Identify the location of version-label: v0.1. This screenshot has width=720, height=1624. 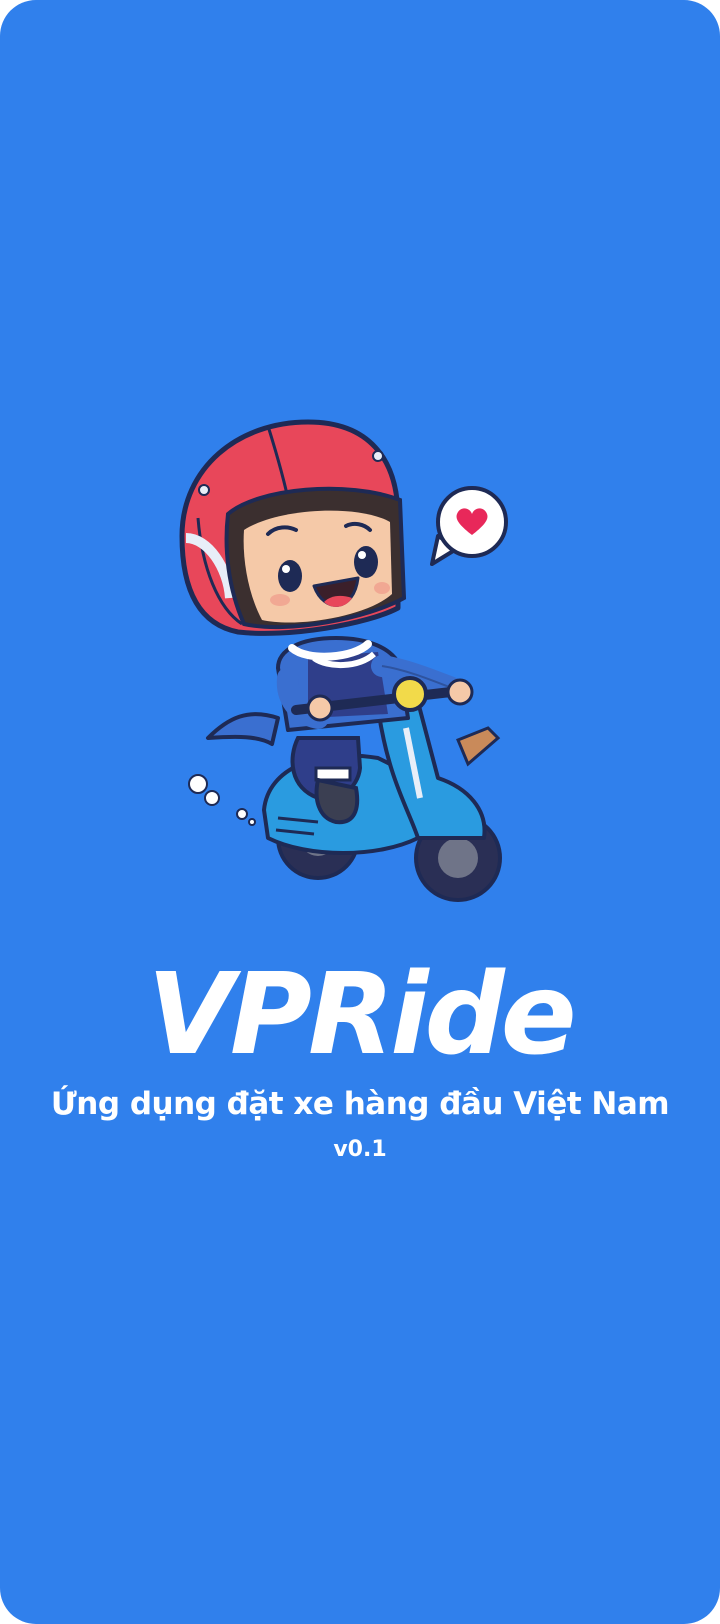
(360, 1149).